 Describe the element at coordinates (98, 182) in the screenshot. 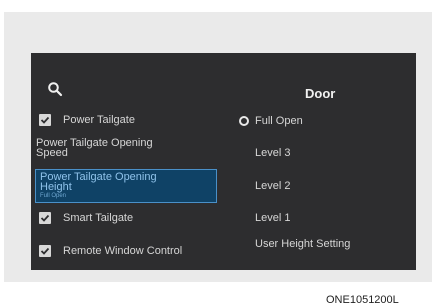

I see `menu-item-label: Power Tailgate Opening Height` at that location.